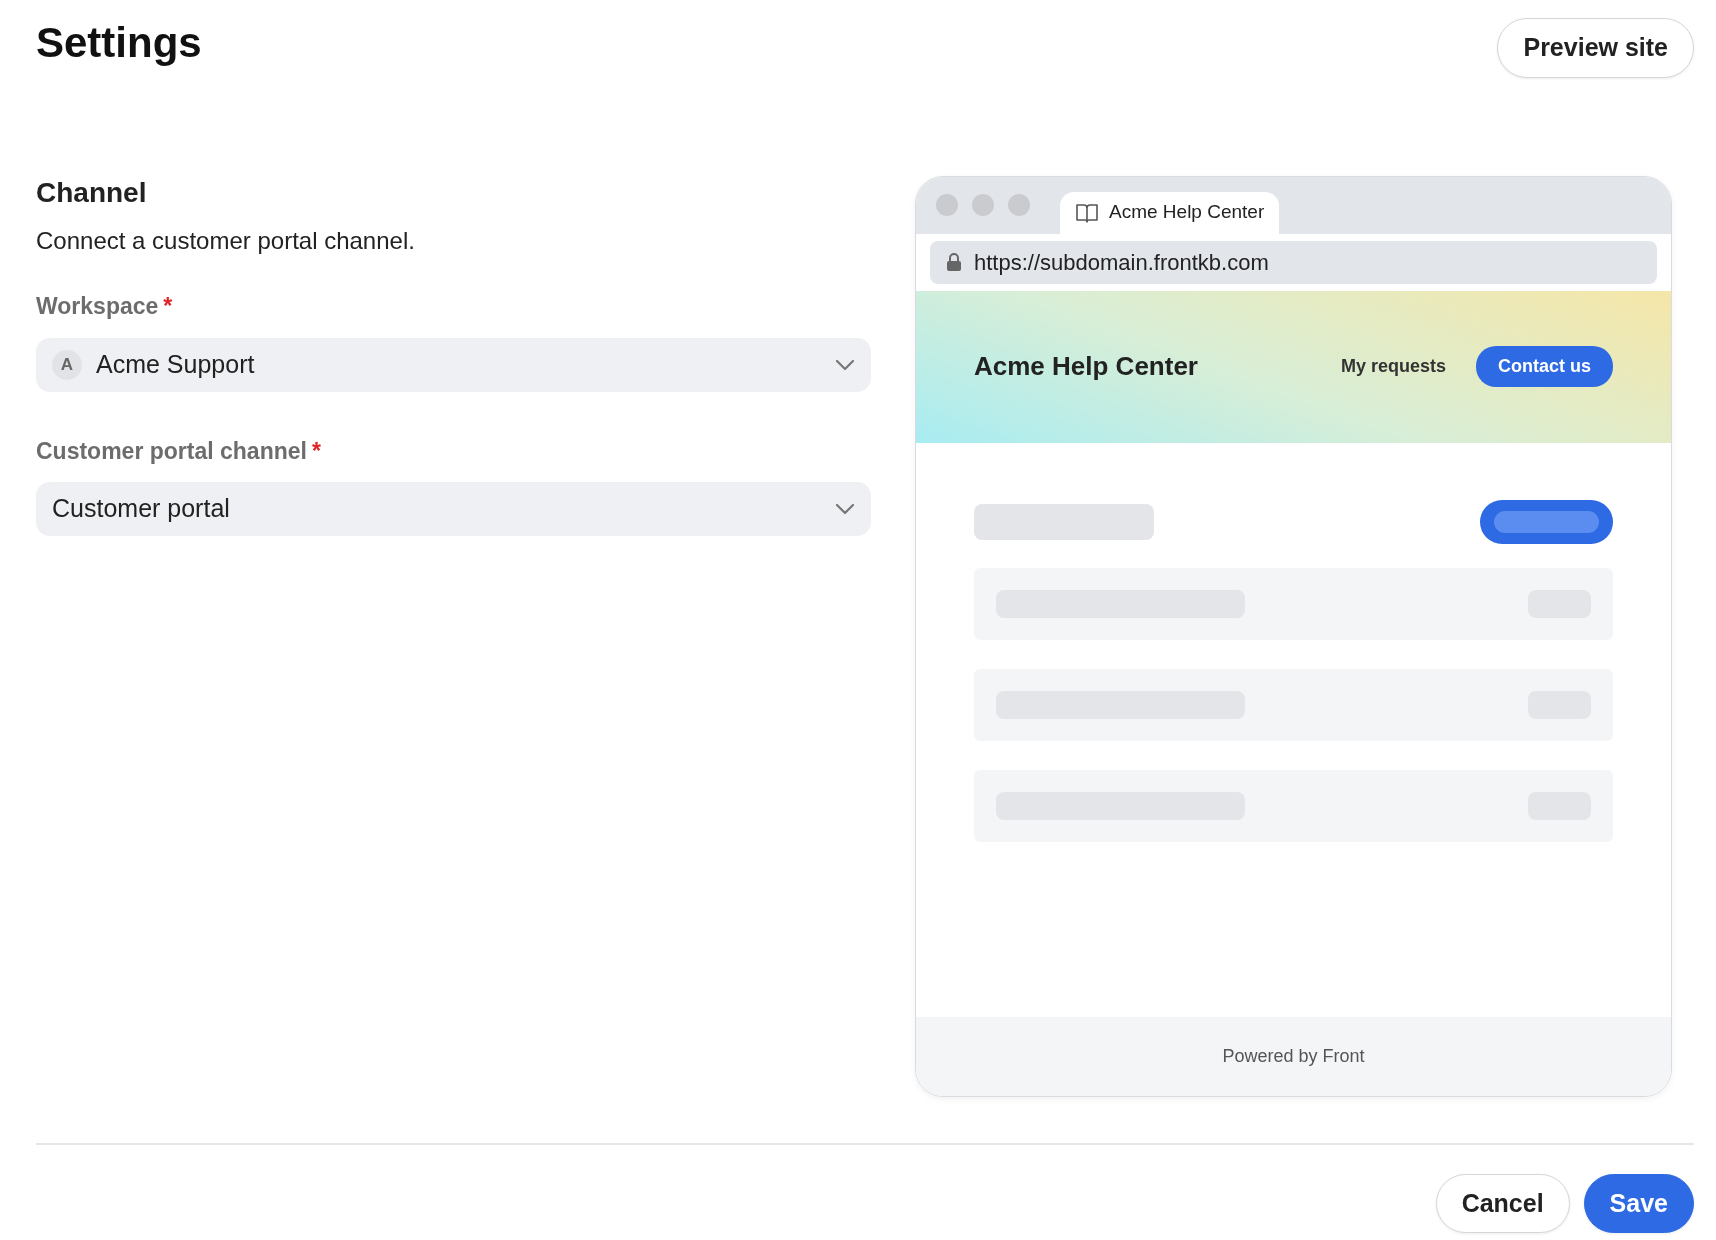  What do you see at coordinates (92, 192) in the screenshot?
I see `section-heading: Channel` at bounding box center [92, 192].